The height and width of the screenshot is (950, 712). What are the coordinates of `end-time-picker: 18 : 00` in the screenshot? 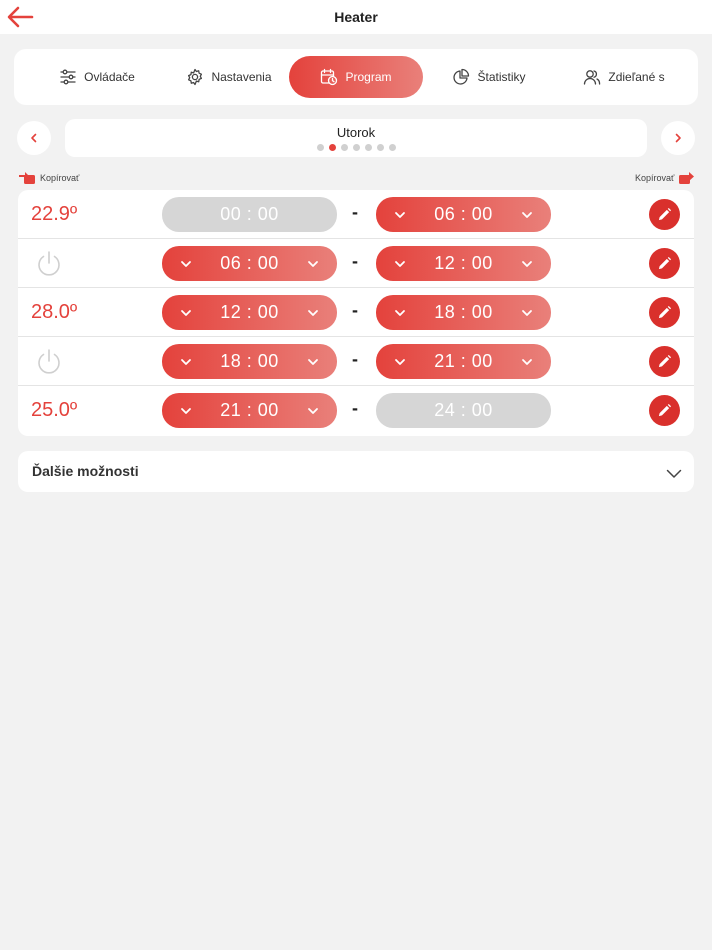 It's located at (463, 312).